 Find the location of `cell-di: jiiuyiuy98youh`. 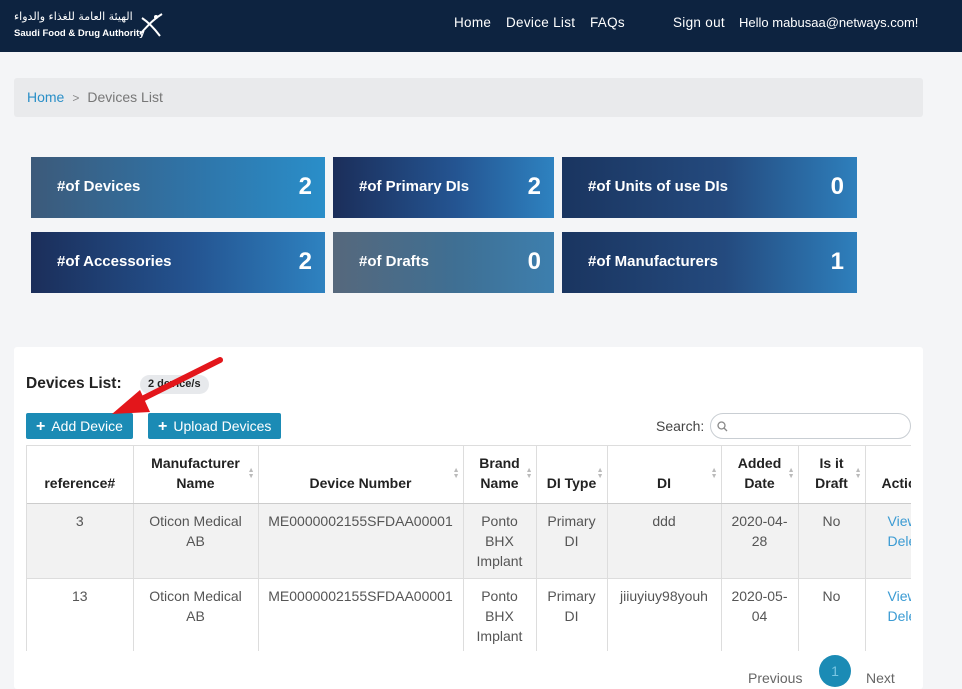

cell-di: jiiuyiuy98youh is located at coordinates (664, 614).